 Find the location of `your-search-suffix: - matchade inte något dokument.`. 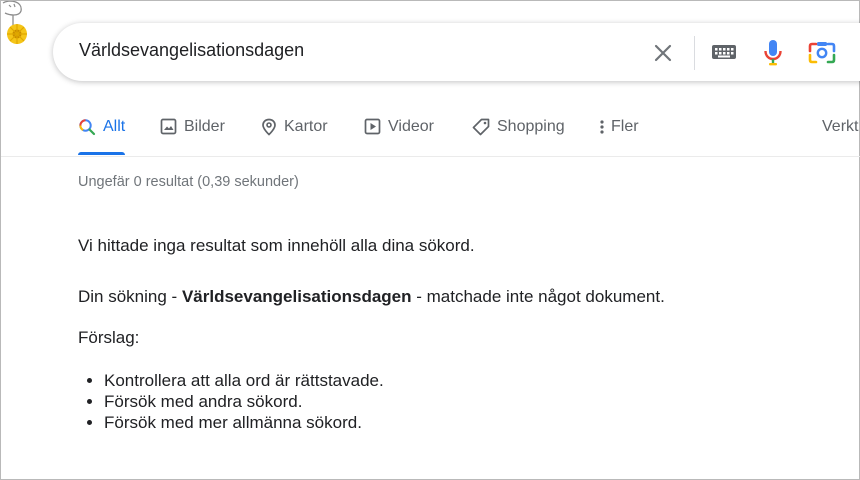

your-search-suffix: - matchade inte något dokument. is located at coordinates (538, 296).